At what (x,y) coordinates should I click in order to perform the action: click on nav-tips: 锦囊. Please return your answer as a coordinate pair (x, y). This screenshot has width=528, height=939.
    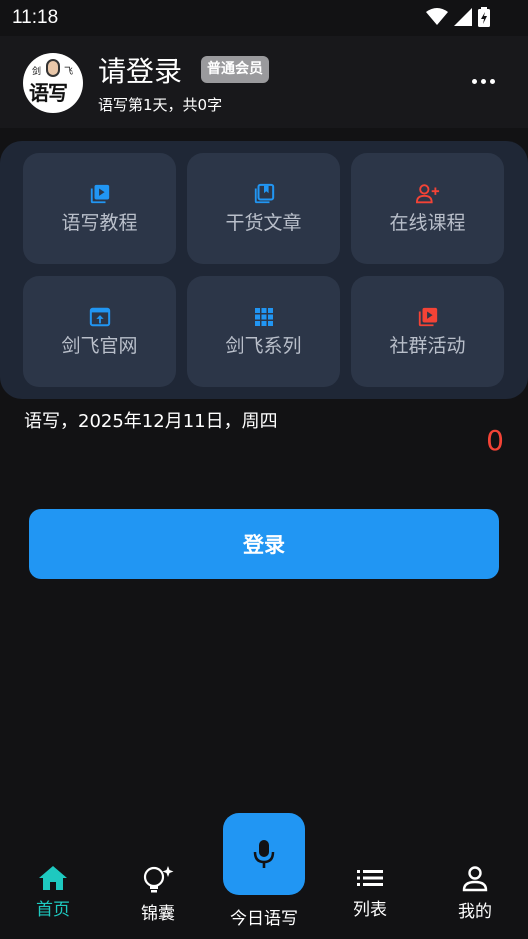
    Looking at the image, I should click on (158, 894).